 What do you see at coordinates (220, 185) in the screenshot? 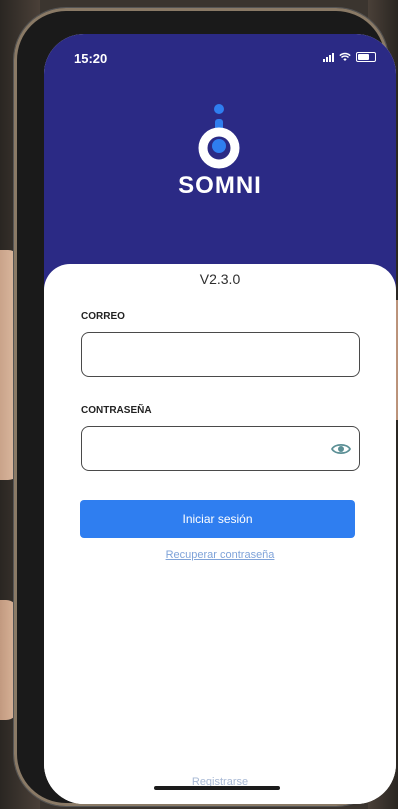
I see `brand-name: SOMNI` at bounding box center [220, 185].